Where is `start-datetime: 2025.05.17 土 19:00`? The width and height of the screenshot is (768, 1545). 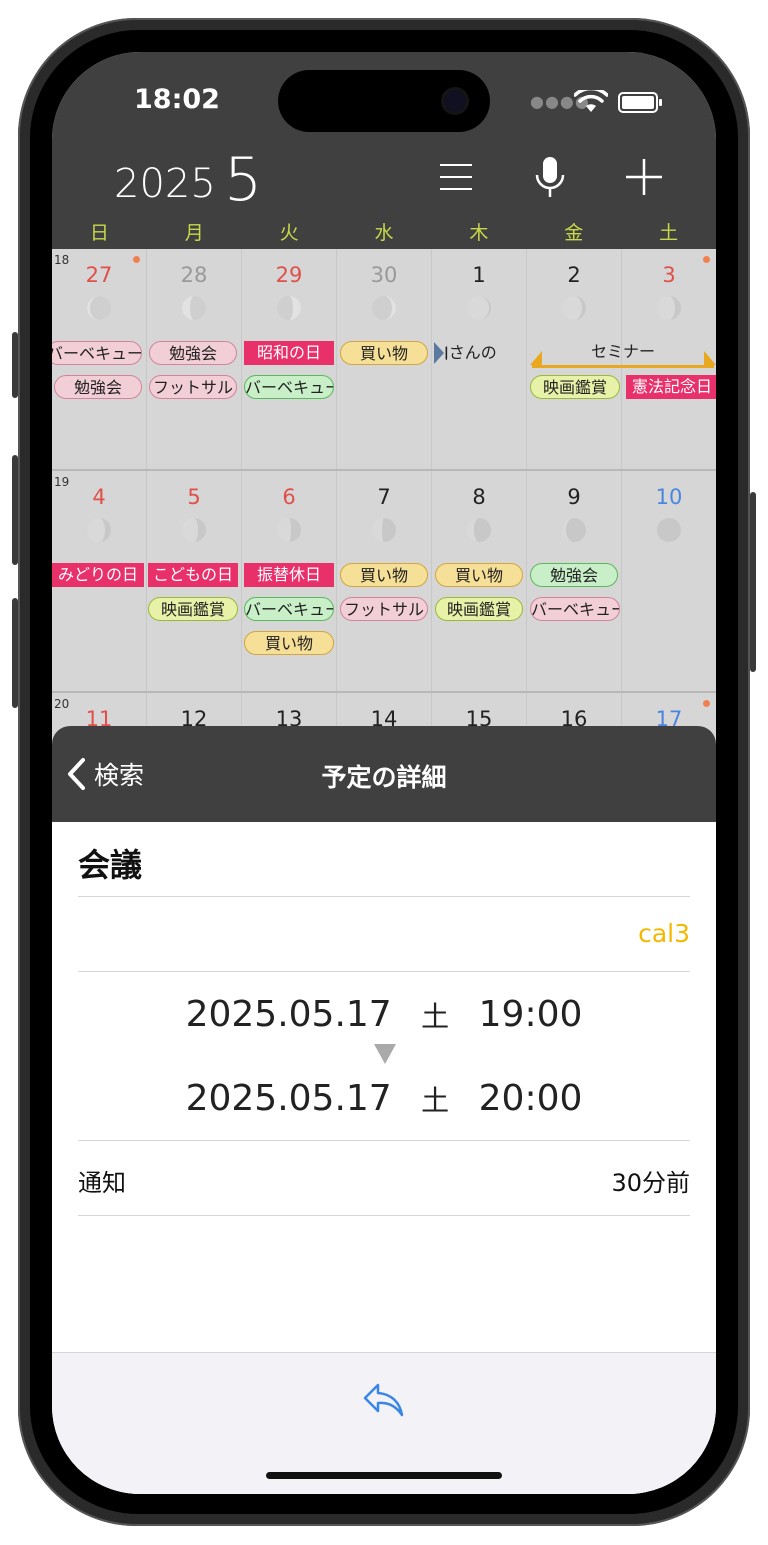 start-datetime: 2025.05.17 土 19:00 is located at coordinates (384, 1014).